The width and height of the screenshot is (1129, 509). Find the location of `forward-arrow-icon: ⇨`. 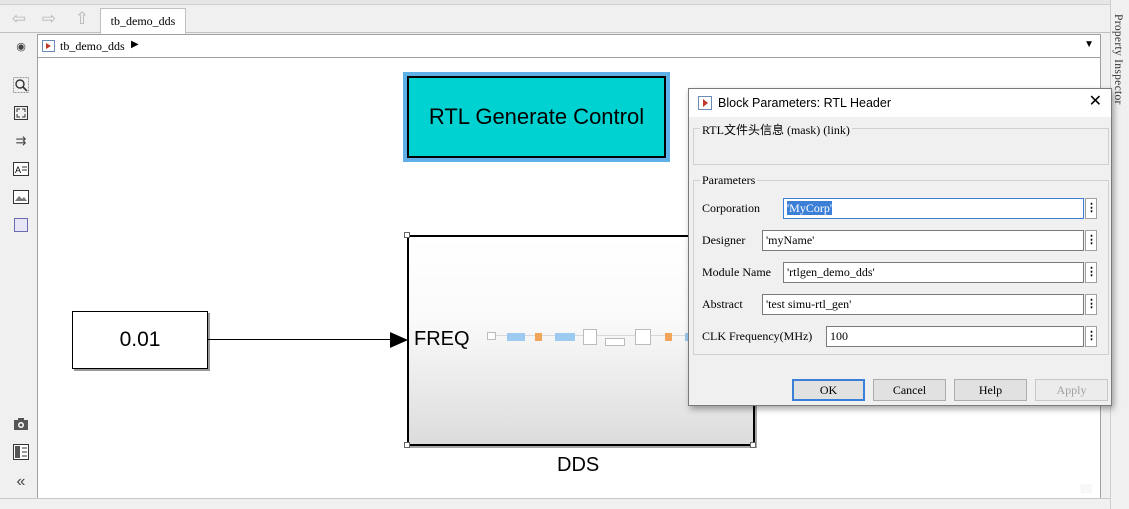

forward-arrow-icon: ⇨ is located at coordinates (49, 19).